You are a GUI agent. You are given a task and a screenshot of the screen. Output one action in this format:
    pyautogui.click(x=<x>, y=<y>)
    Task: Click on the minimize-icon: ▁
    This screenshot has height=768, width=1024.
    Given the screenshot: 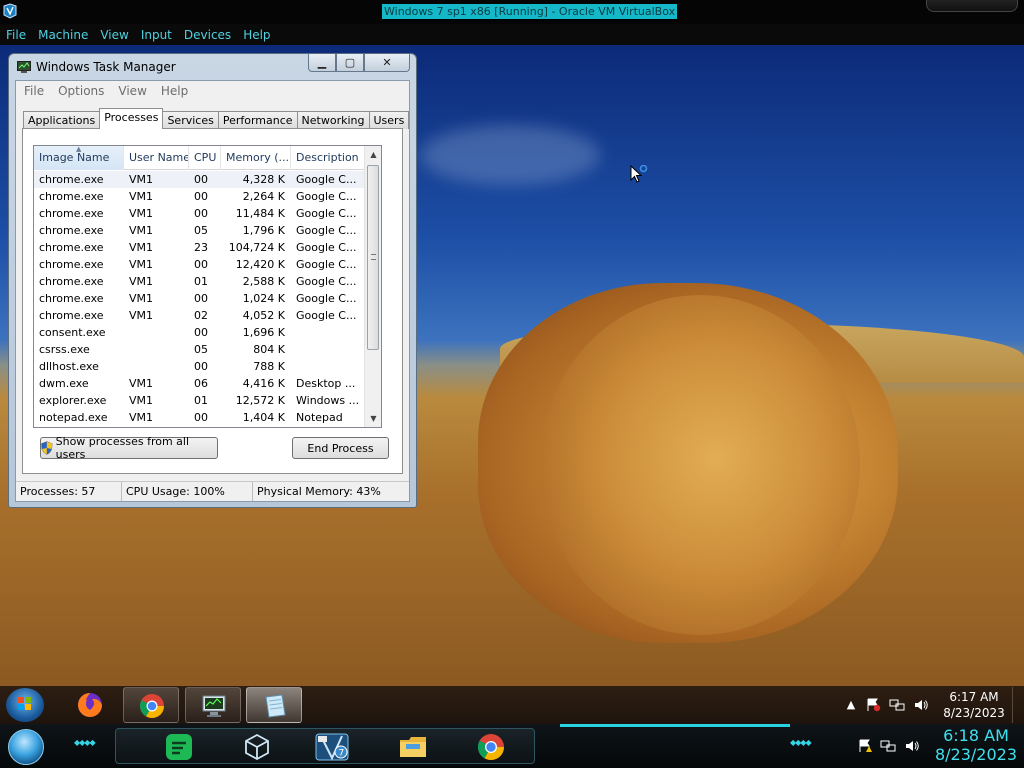 What is the action you would take?
    pyautogui.click(x=322, y=62)
    